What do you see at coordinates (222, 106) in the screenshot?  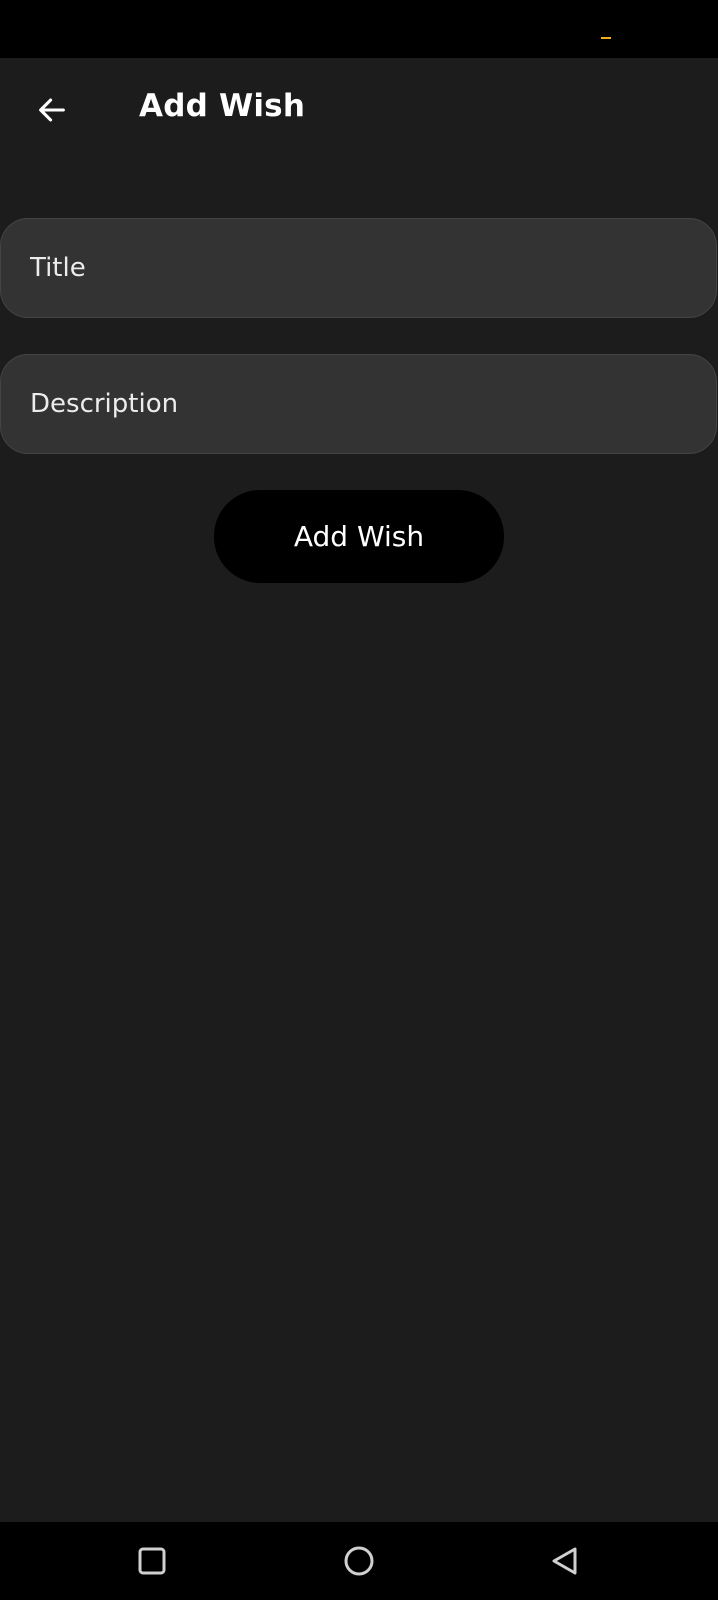 I see `page-title: Add Wish` at bounding box center [222, 106].